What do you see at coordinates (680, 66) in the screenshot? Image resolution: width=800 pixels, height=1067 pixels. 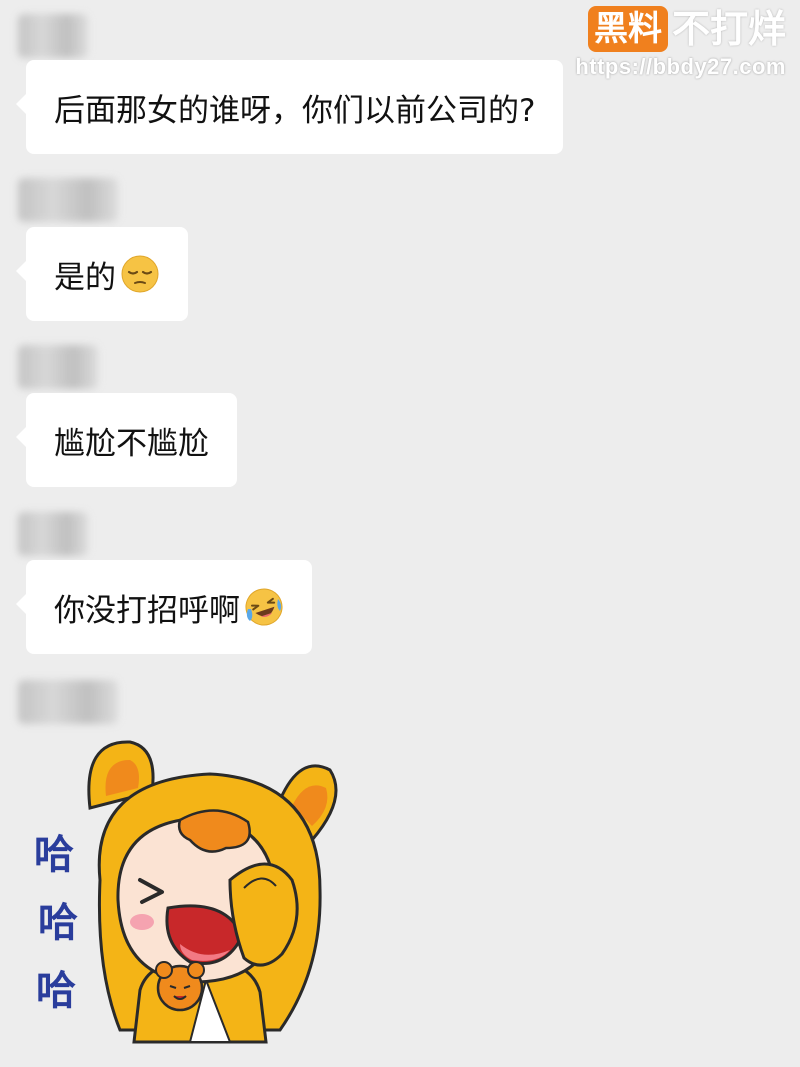 I see `watermark-url: https://bbdy27.com` at bounding box center [680, 66].